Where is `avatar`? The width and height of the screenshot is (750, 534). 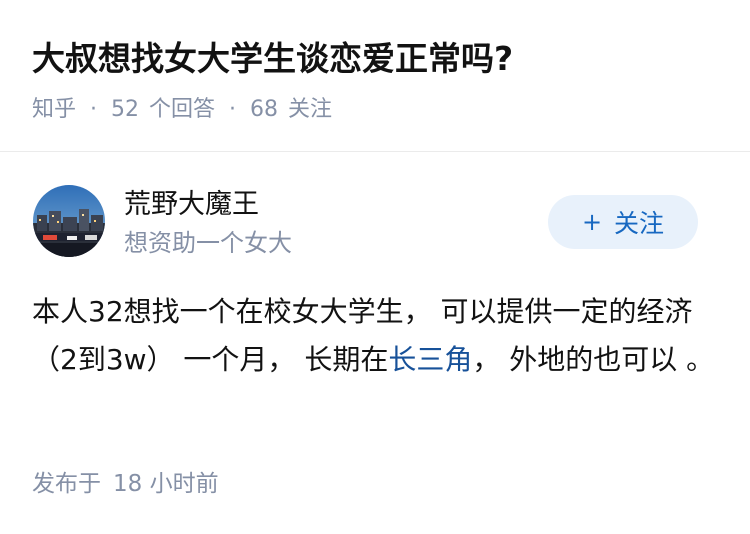
avatar is located at coordinates (69, 221).